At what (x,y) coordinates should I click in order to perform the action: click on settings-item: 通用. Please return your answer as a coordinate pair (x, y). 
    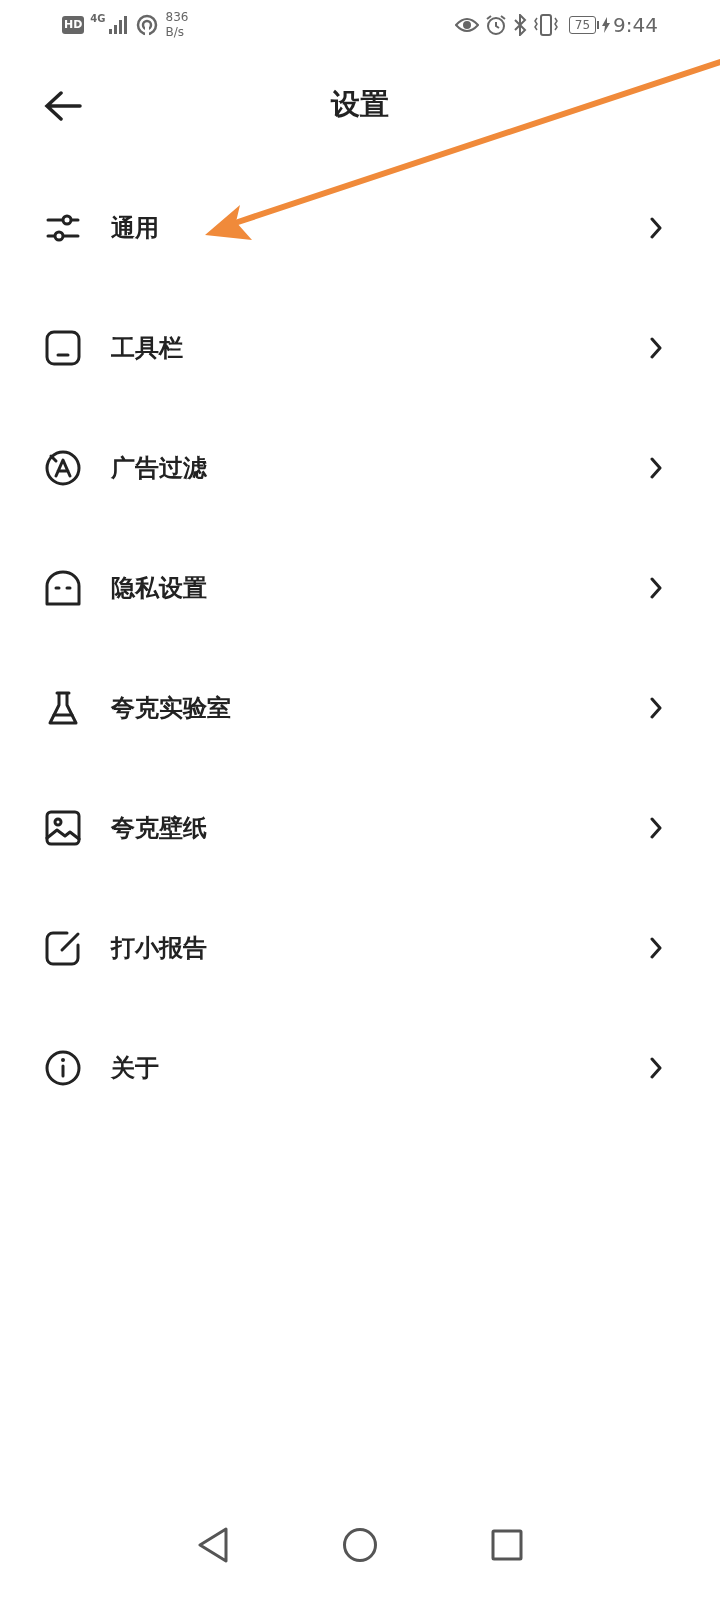
    Looking at the image, I should click on (360, 228).